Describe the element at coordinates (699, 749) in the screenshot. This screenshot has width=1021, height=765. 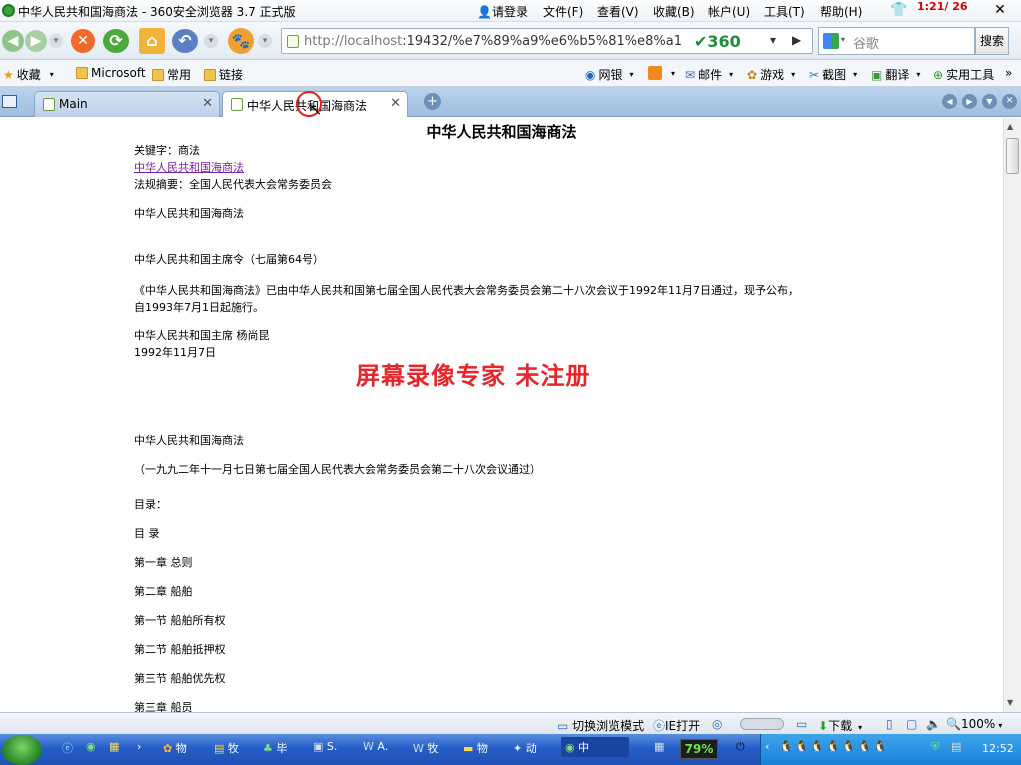
I see `battery-meter: 79%` at that location.